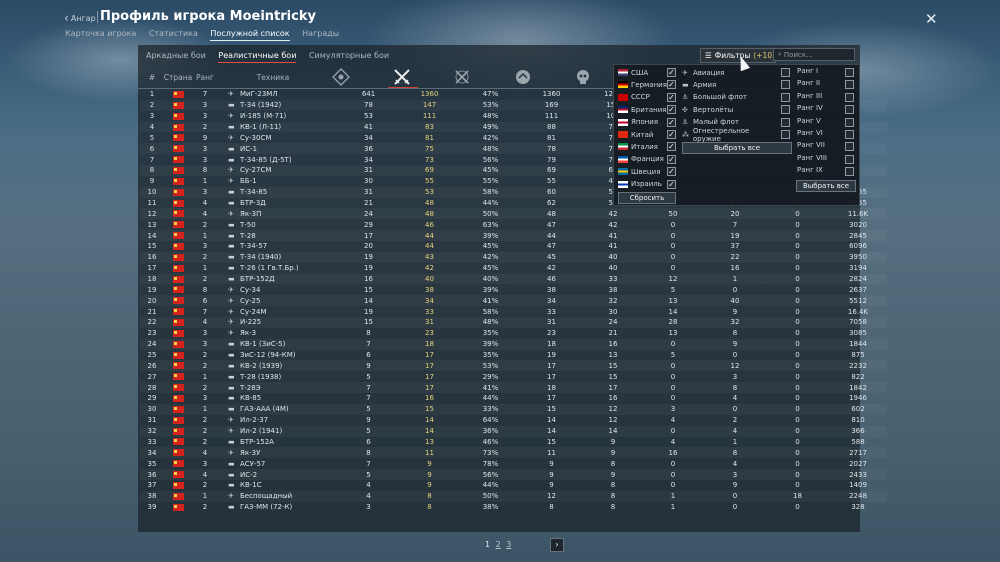 The image size is (1000, 562). Describe the element at coordinates (513, 485) in the screenshot. I see `table-row: 37 2 ▬ КВ-1С 4 9 44% 9 8 0 9 0 1409` at that location.